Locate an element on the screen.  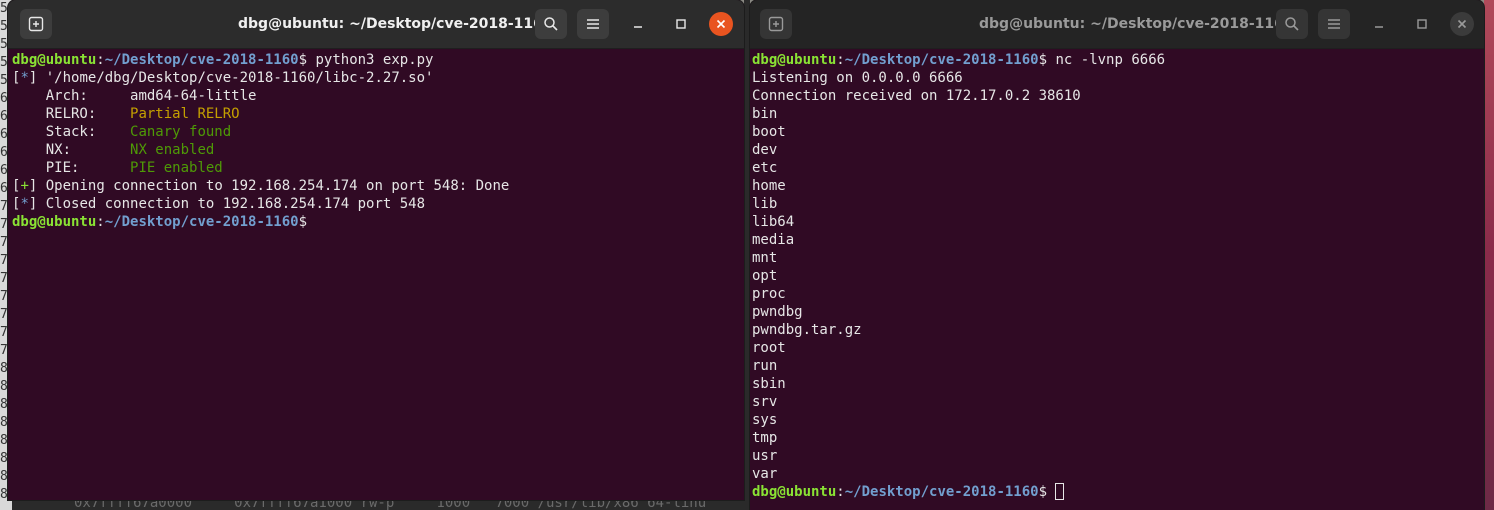
output-line: Connection received on 172.17.0.2 38610 is located at coordinates (958, 96).